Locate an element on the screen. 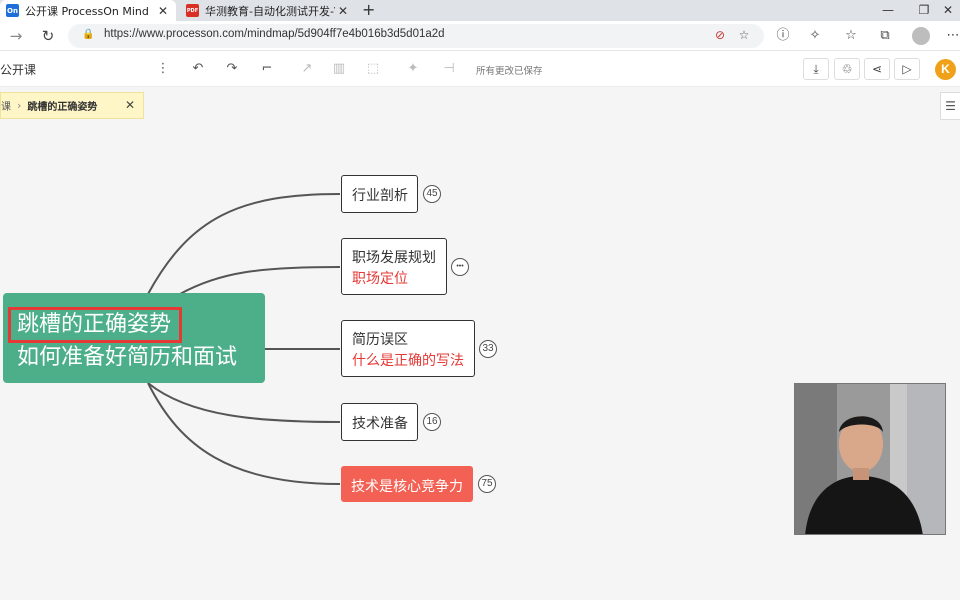 The width and height of the screenshot is (960, 600). collaborate-icon: ♲ is located at coordinates (847, 69).